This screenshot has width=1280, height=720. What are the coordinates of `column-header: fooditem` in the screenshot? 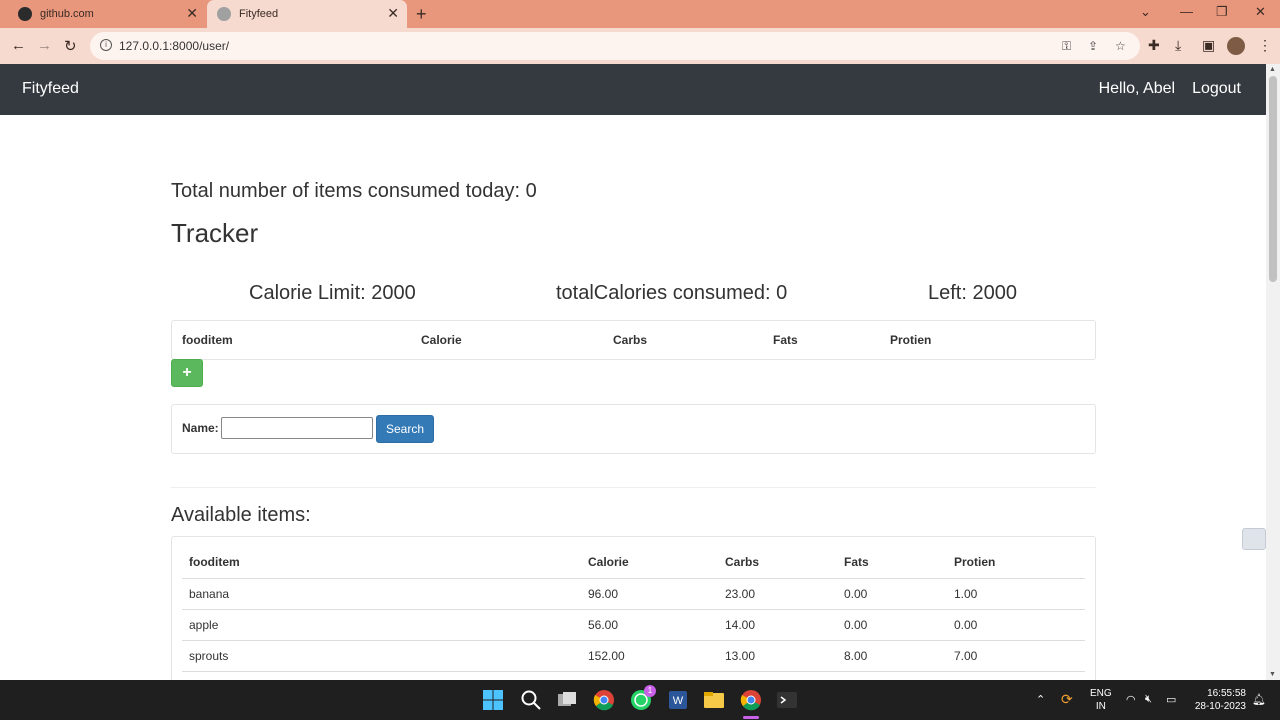 It's located at (381, 563).